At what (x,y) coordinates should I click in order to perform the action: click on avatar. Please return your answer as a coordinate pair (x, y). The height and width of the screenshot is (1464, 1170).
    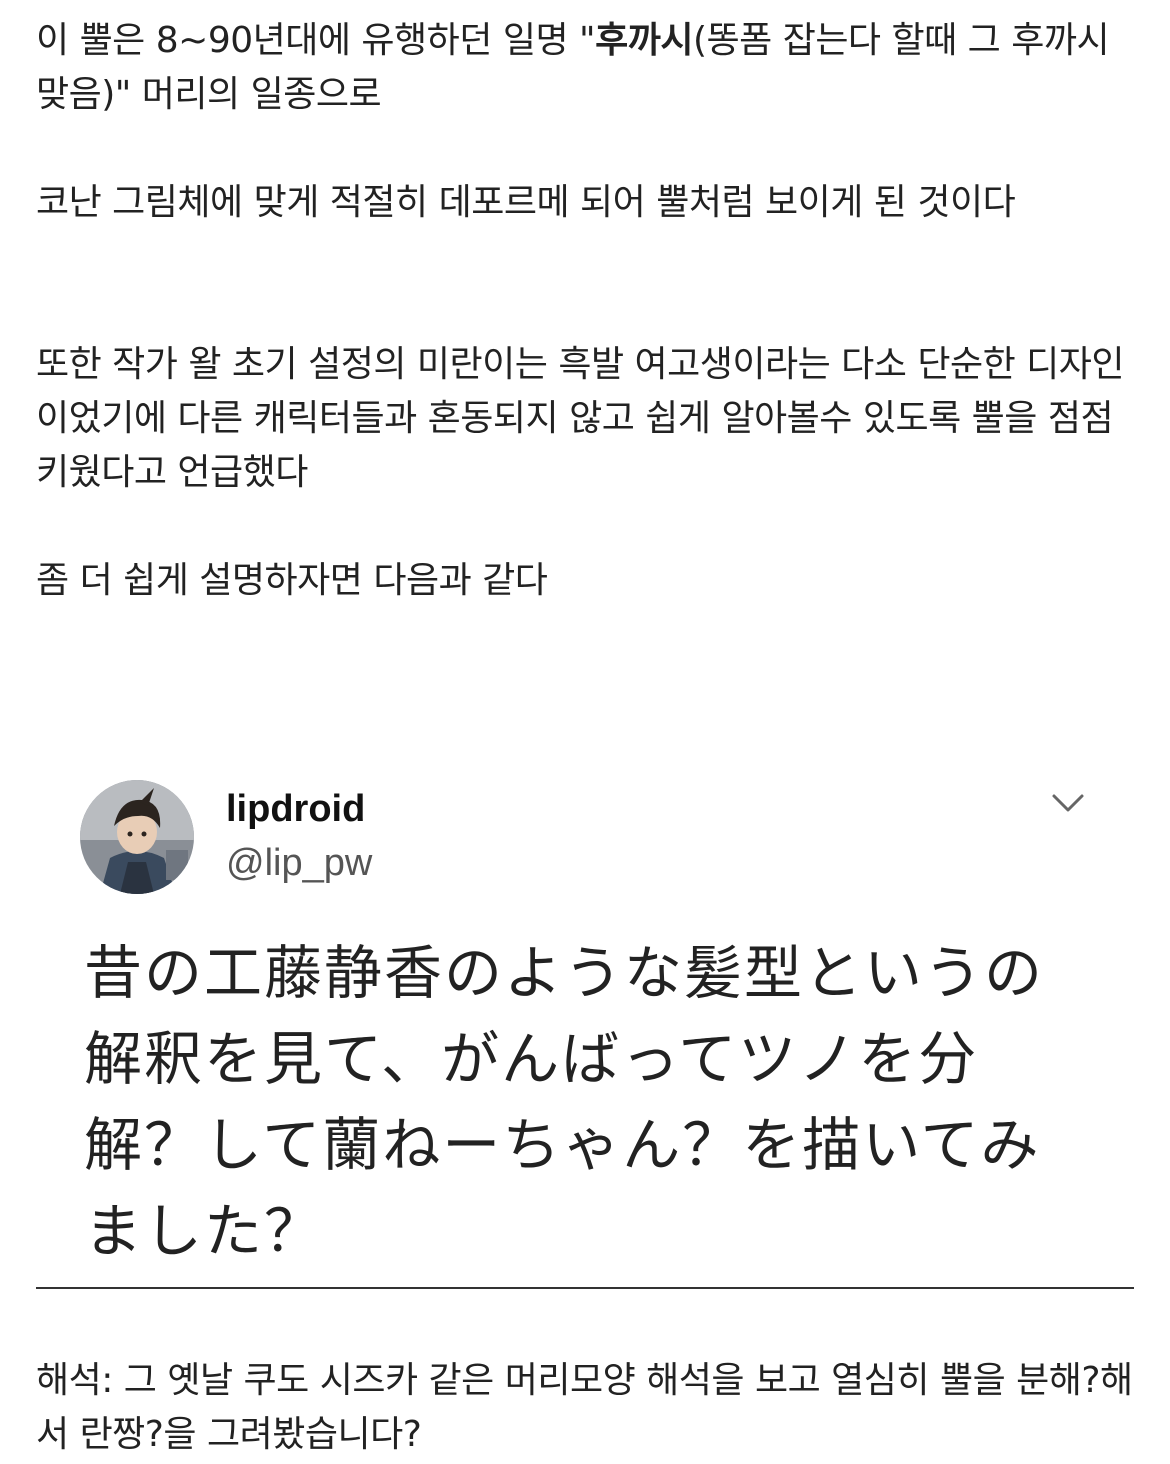
    Looking at the image, I should click on (137, 837).